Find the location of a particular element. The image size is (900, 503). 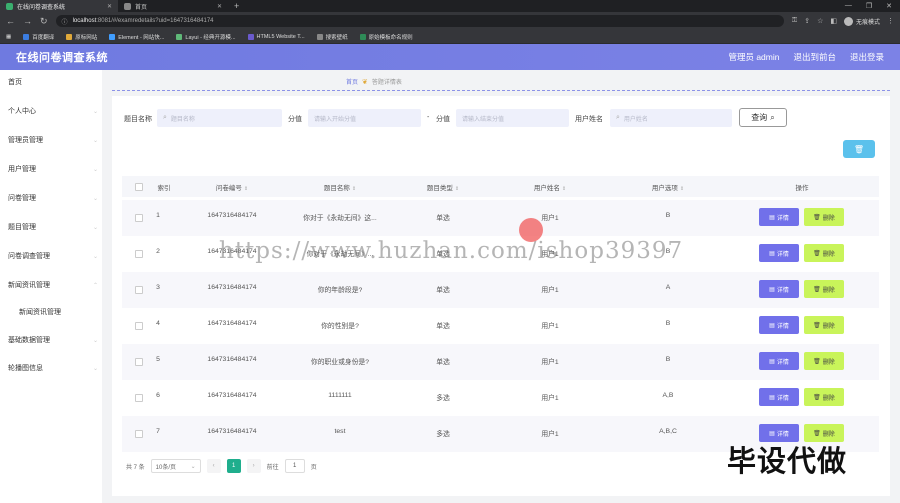

header-links: 管理员 admin 退出到前台 退出登录 is located at coordinates (806, 57).